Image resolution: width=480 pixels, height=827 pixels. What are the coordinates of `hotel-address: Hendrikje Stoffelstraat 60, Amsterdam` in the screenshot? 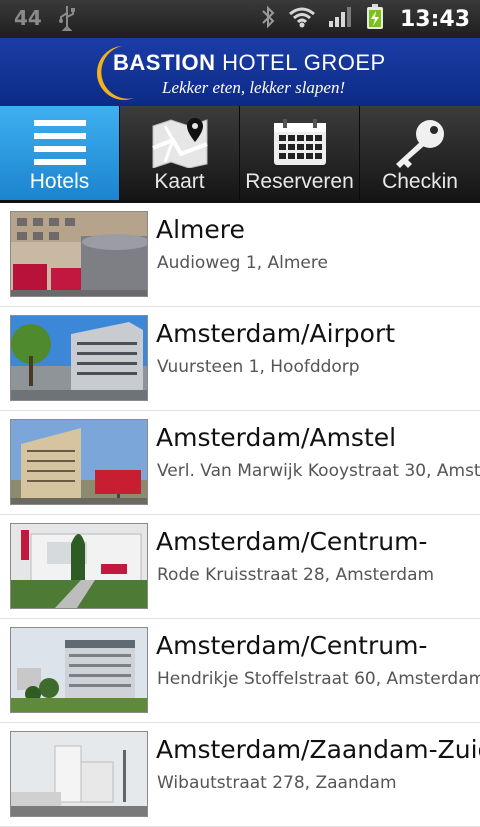 It's located at (318, 679).